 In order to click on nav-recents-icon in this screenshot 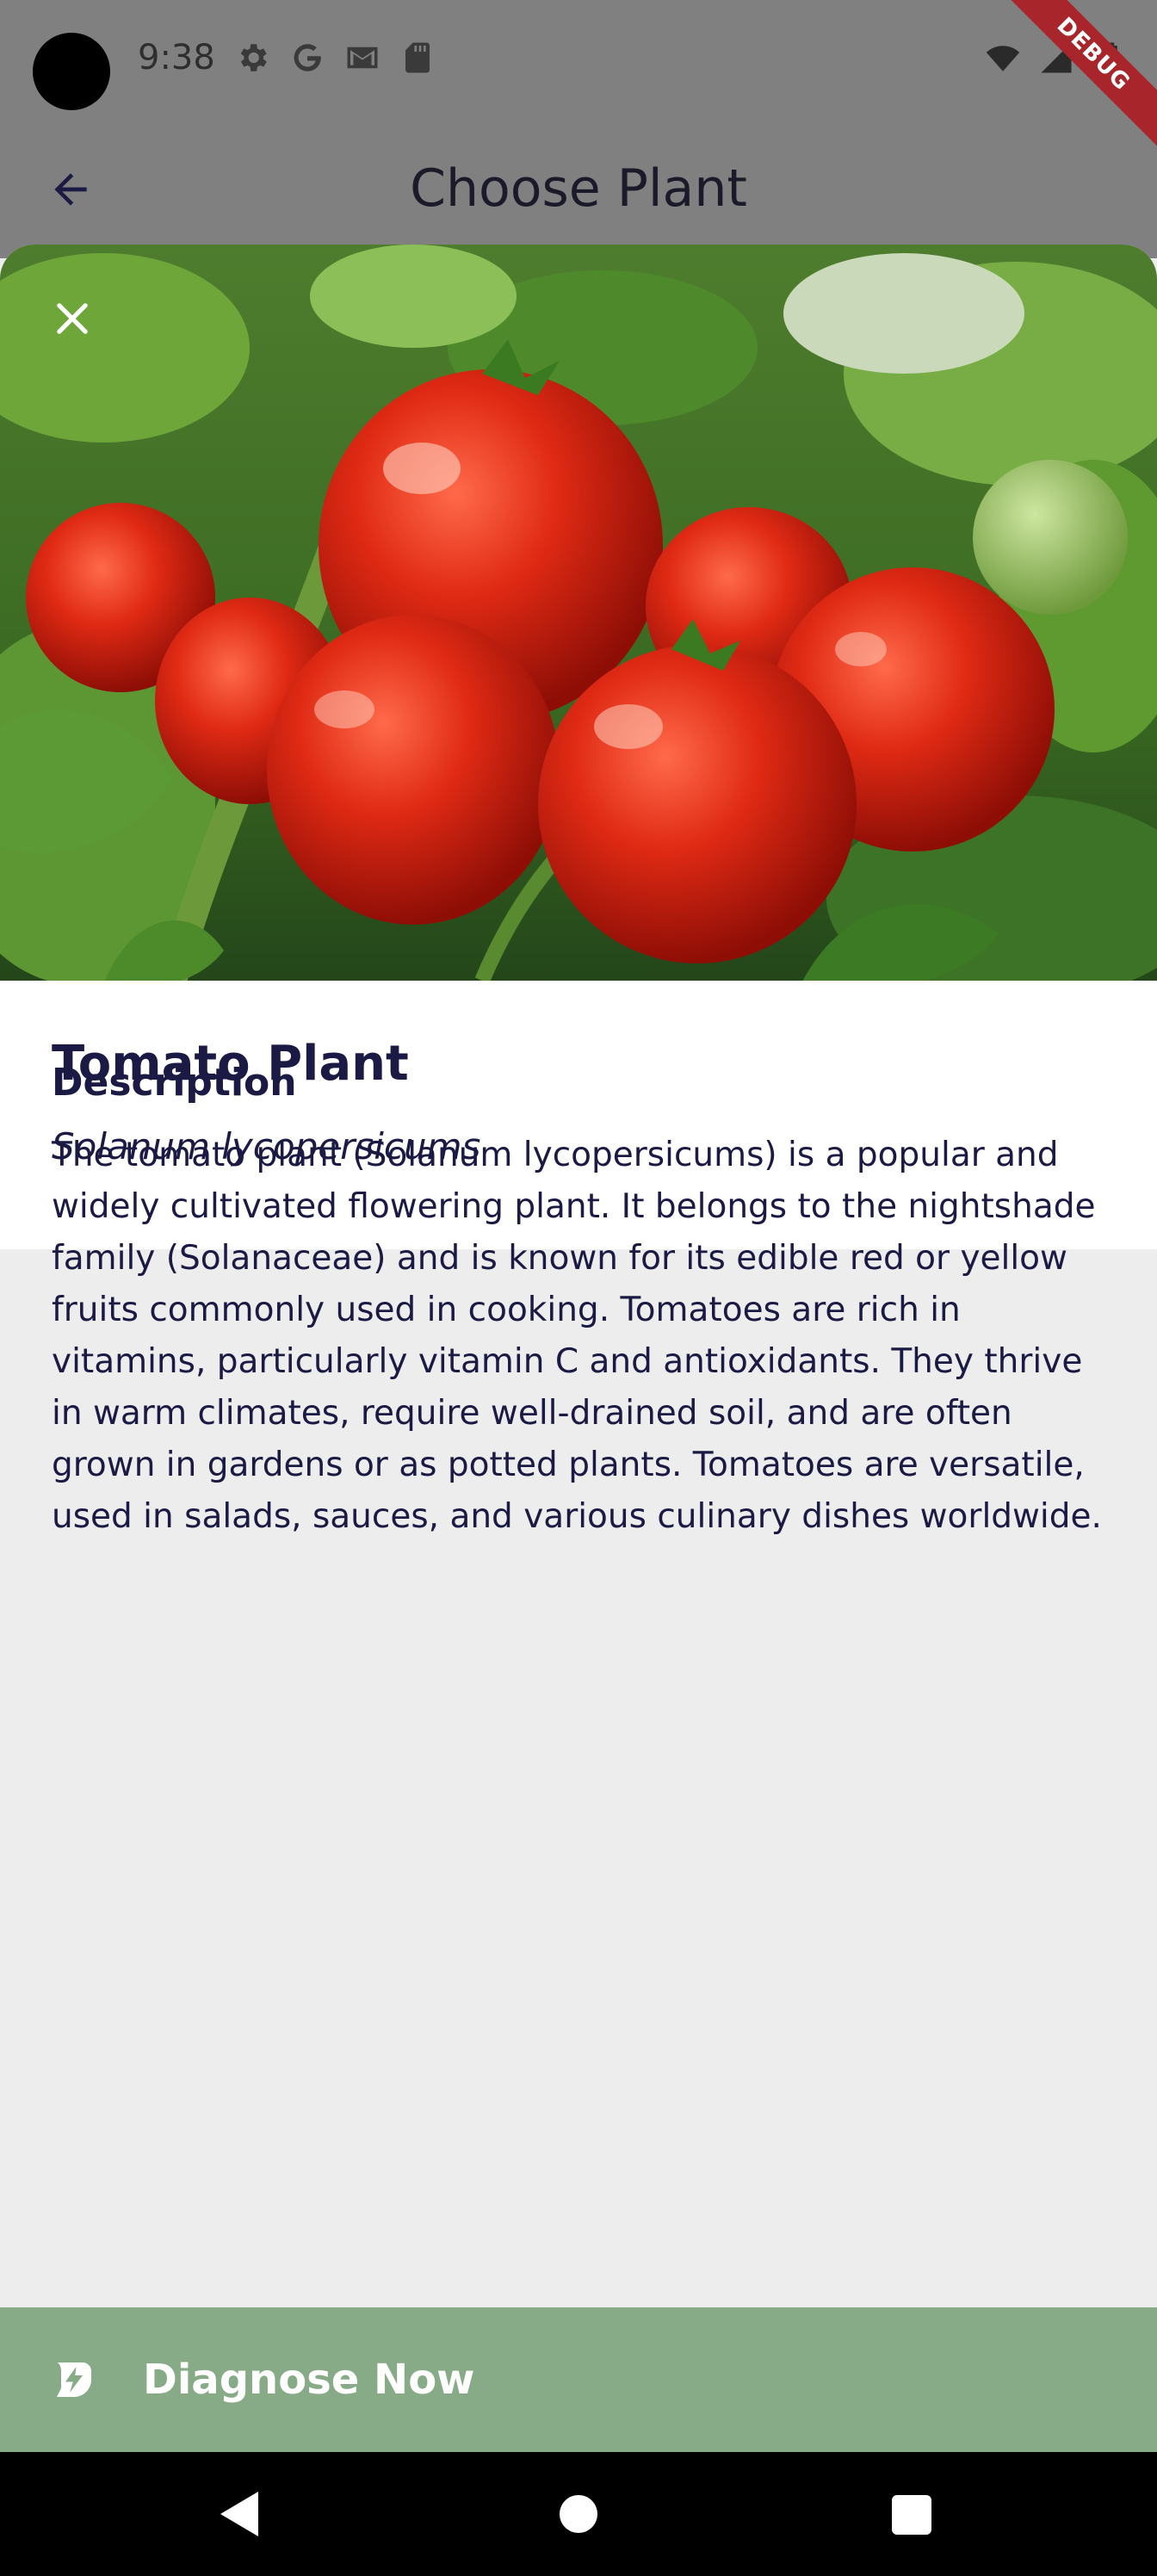, I will do `click(912, 2515)`.